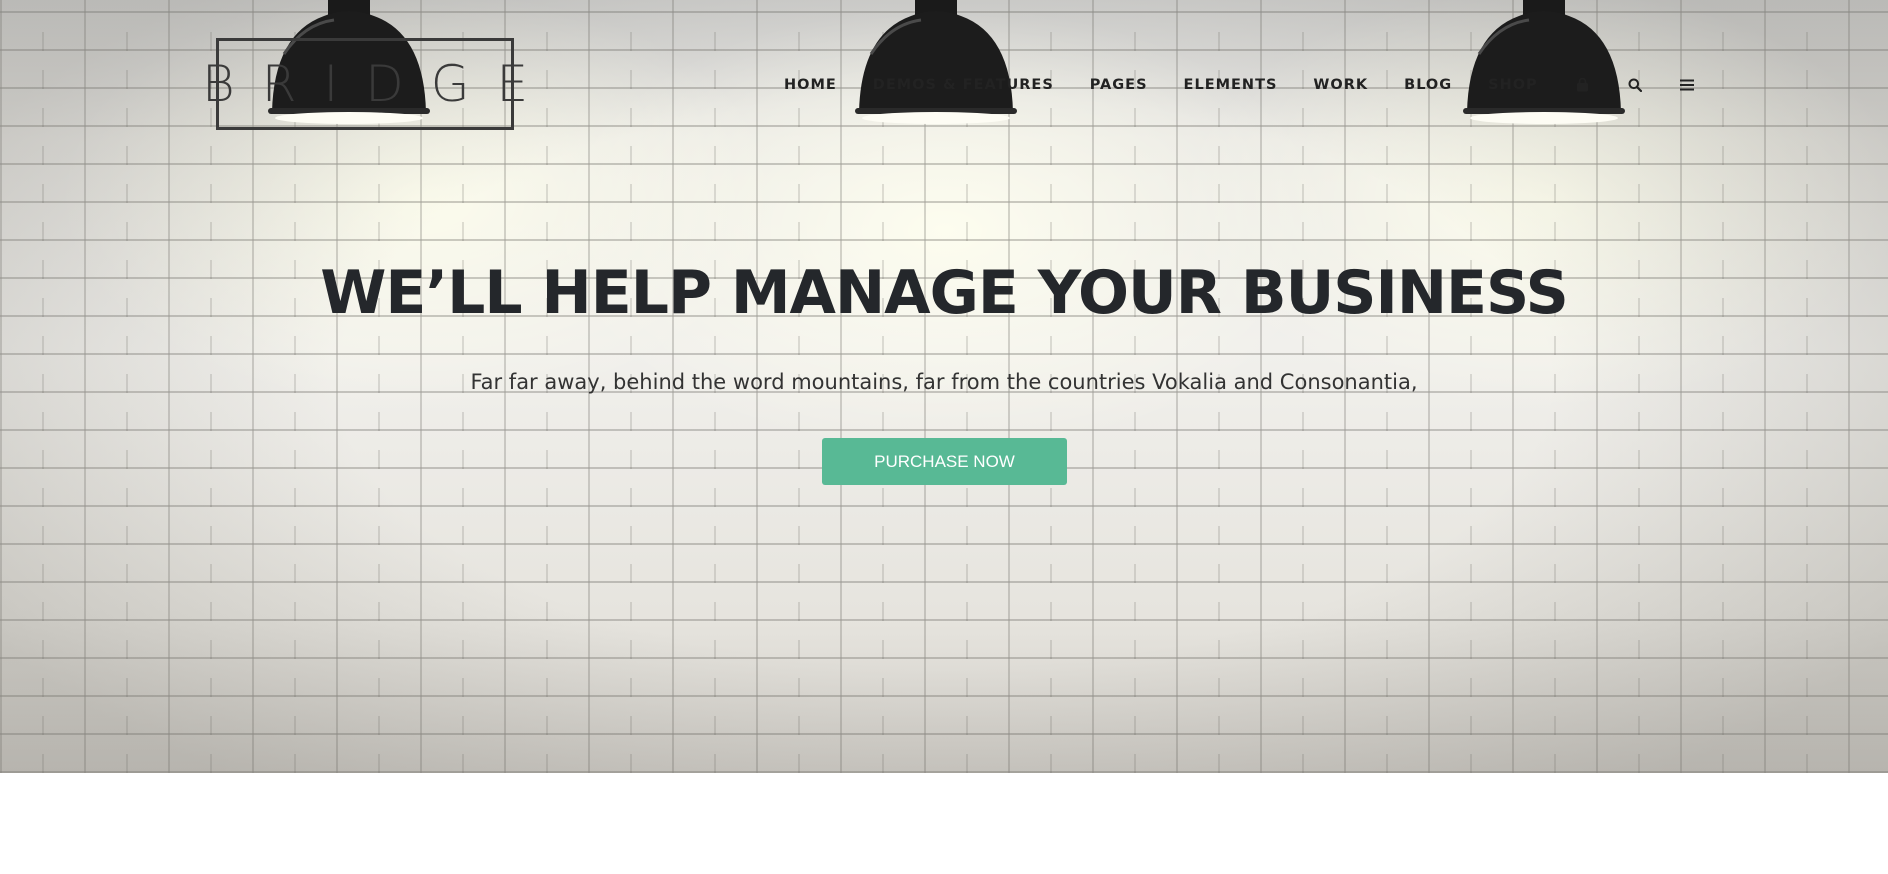 This screenshot has width=1888, height=874. Describe the element at coordinates (810, 85) in the screenshot. I see `nav-item-home: HOME` at that location.